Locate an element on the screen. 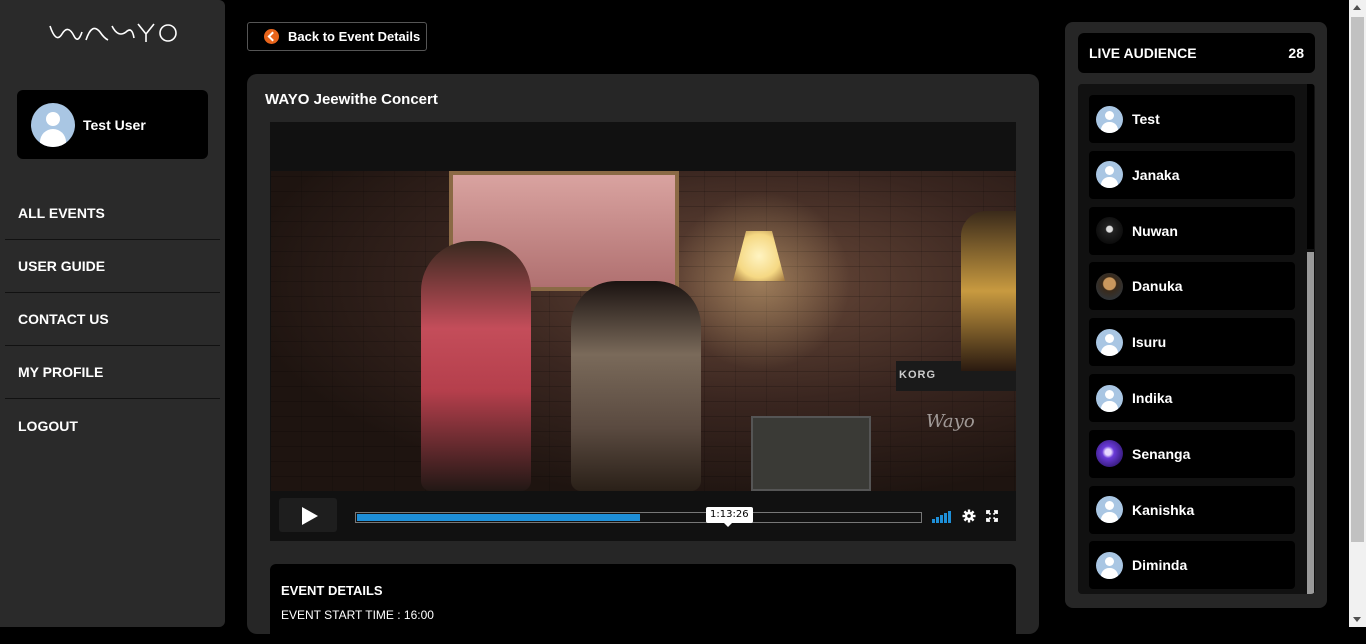 This screenshot has height=644, width=1366. audience-member: Danuka is located at coordinates (1192, 286).